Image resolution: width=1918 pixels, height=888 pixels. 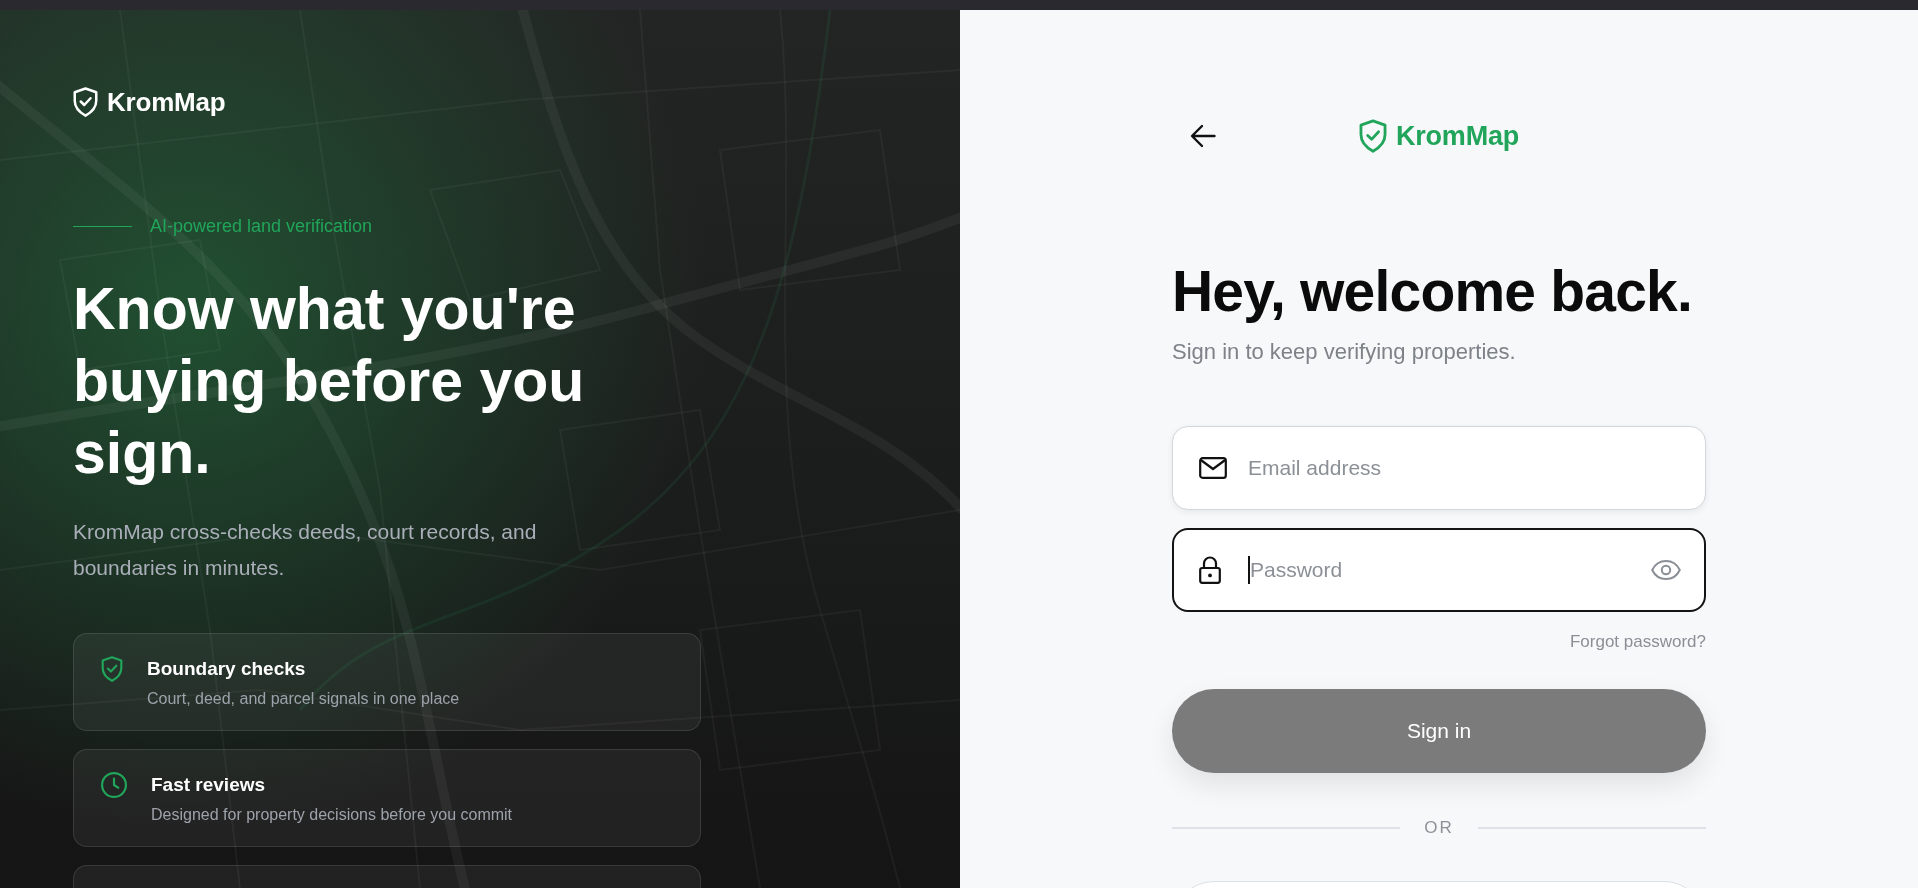 I want to click on tagline: AI-powered land verification, so click(x=261, y=226).